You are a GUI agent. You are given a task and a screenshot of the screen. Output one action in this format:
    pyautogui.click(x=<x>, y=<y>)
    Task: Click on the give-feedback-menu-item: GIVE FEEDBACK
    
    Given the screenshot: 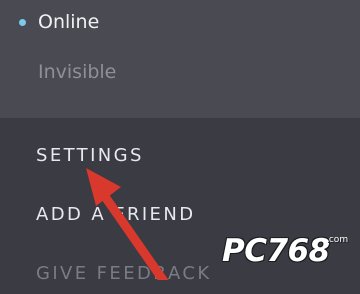 What is the action you would take?
    pyautogui.click(x=180, y=274)
    